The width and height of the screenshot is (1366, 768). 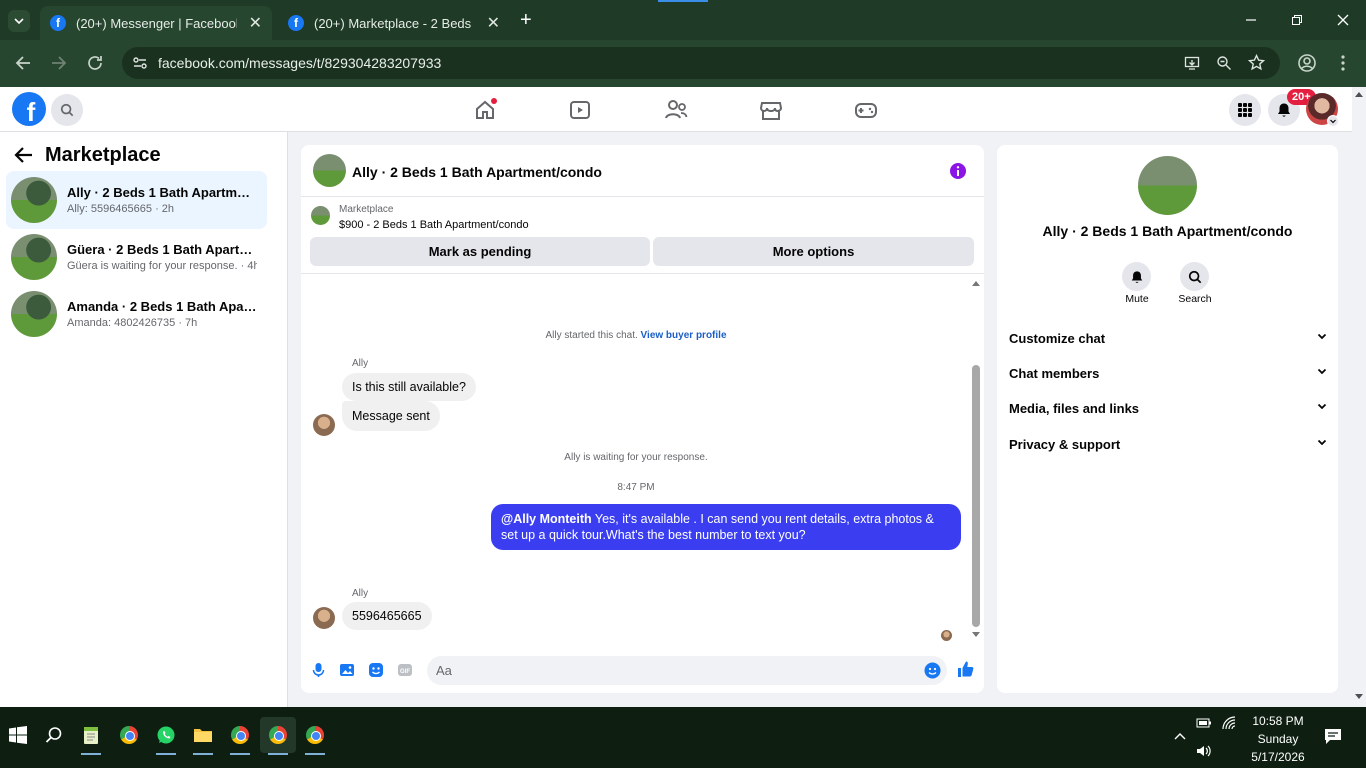 I want to click on profile-name: Ally · 2 Beds 1 Bath Apartment/condo, so click(x=1167, y=231).